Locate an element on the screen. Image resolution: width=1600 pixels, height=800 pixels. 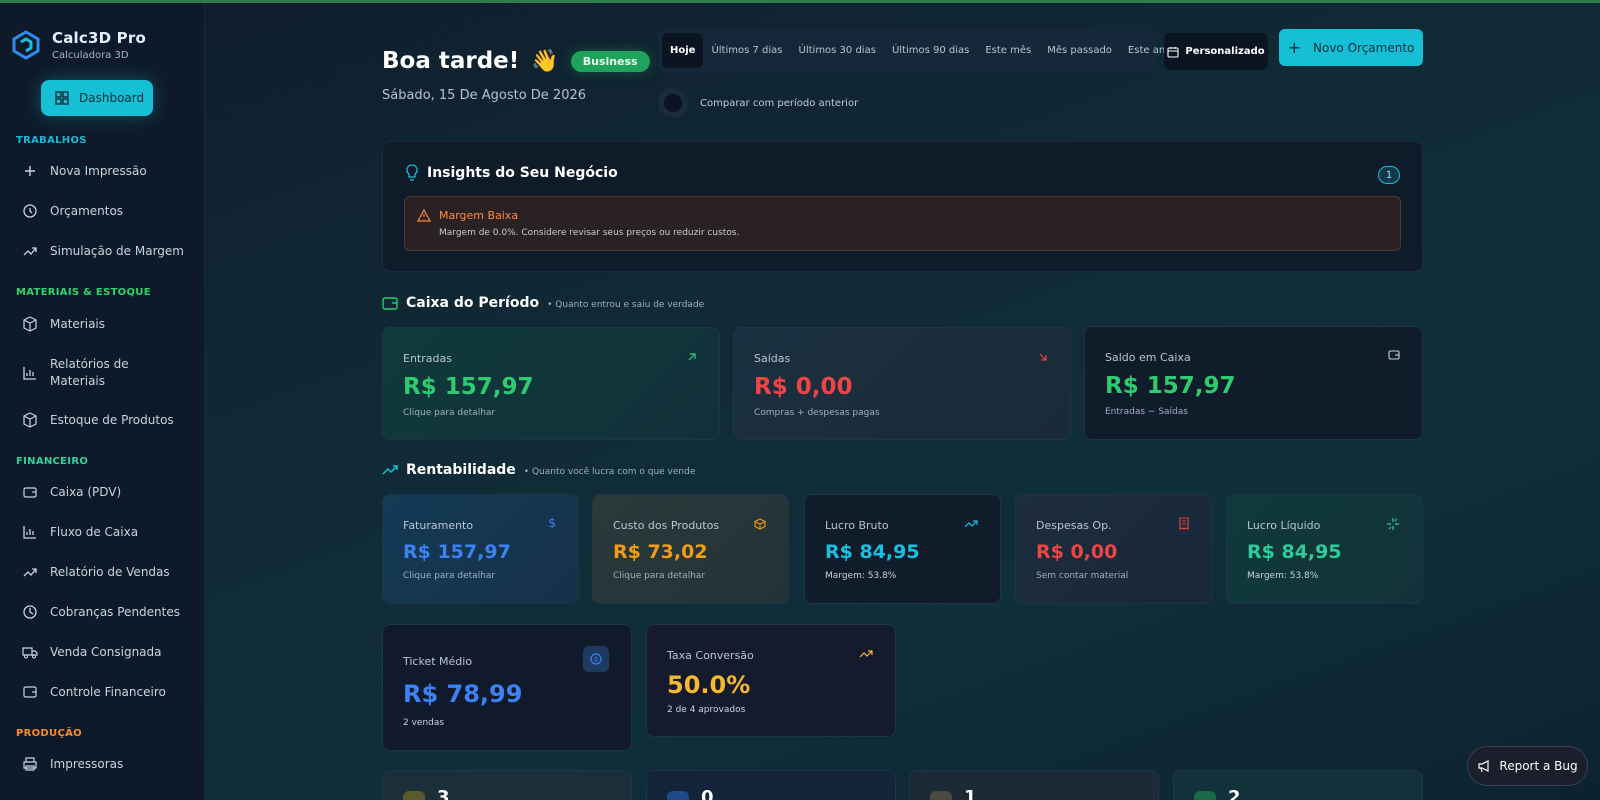
report-bug-button: Report a Bug is located at coordinates (1527, 766).